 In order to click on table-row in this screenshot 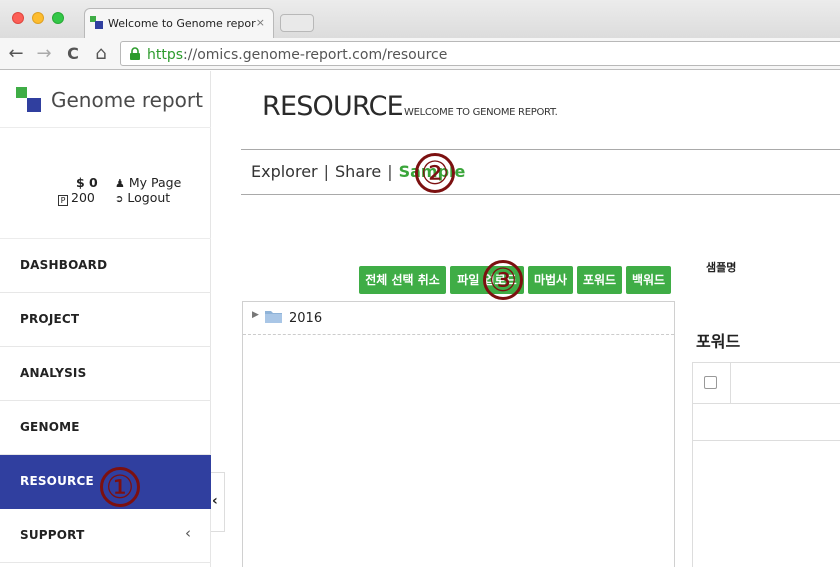, I will do `click(766, 422)`.